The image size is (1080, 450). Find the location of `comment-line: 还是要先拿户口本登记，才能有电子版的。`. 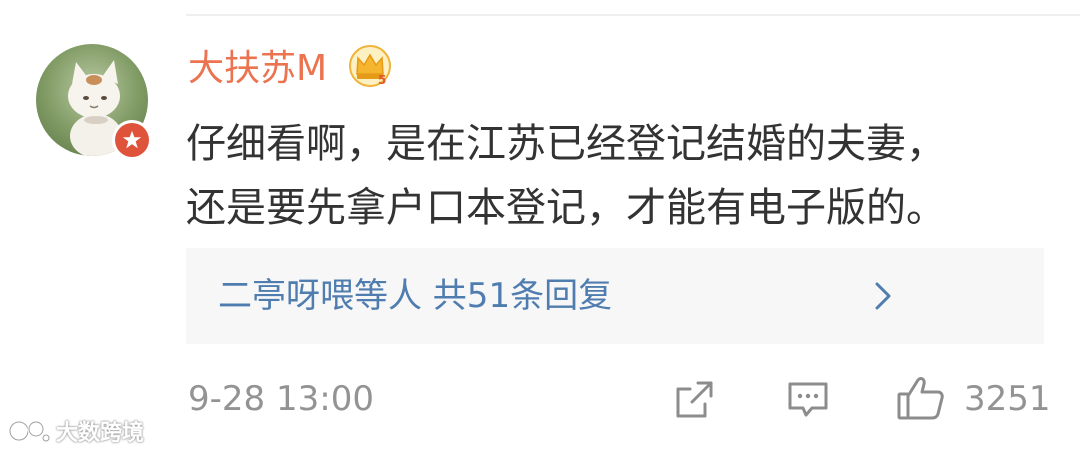

comment-line: 还是要先拿户口本登记，才能有电子版的。 is located at coordinates (566, 208).